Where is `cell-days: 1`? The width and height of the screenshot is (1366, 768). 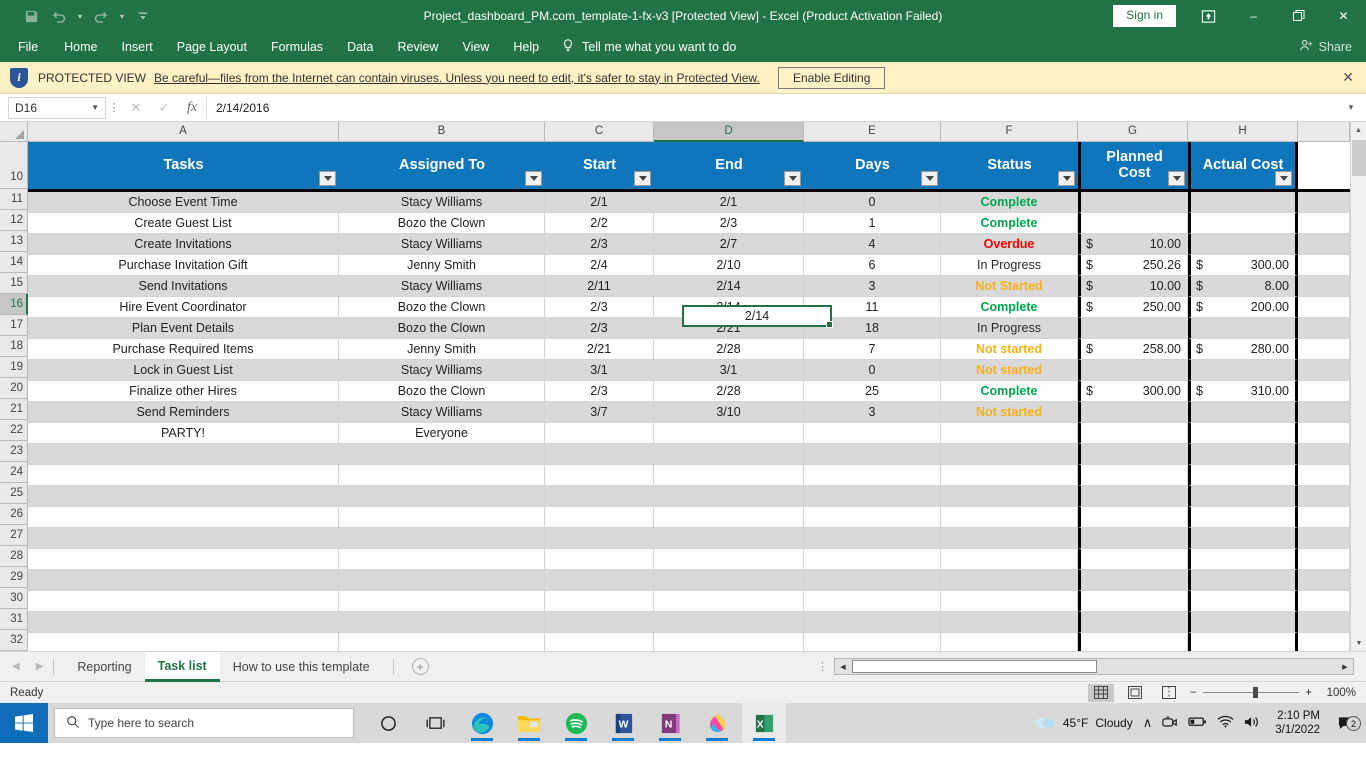
cell-days: 1 is located at coordinates (872, 223).